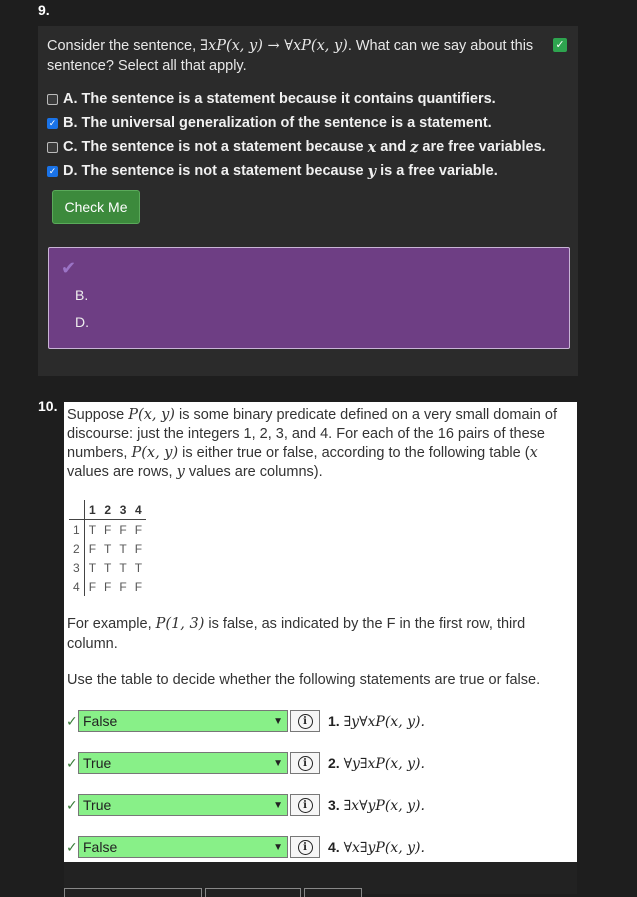  I want to click on table-row: 2 F T T F, so click(107, 548).